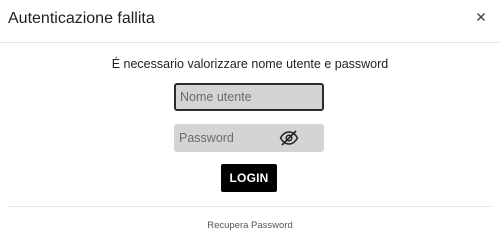 The width and height of the screenshot is (500, 249). I want to click on username-field-wrapper, so click(249, 97).